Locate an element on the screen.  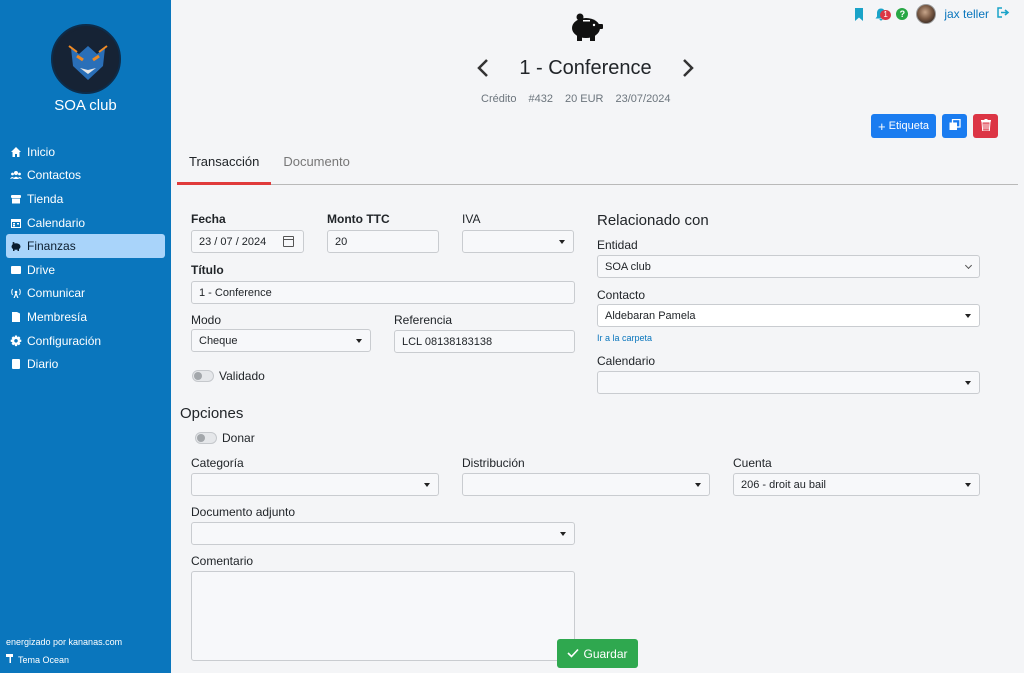
bookmark-icon is located at coordinates (859, 14).